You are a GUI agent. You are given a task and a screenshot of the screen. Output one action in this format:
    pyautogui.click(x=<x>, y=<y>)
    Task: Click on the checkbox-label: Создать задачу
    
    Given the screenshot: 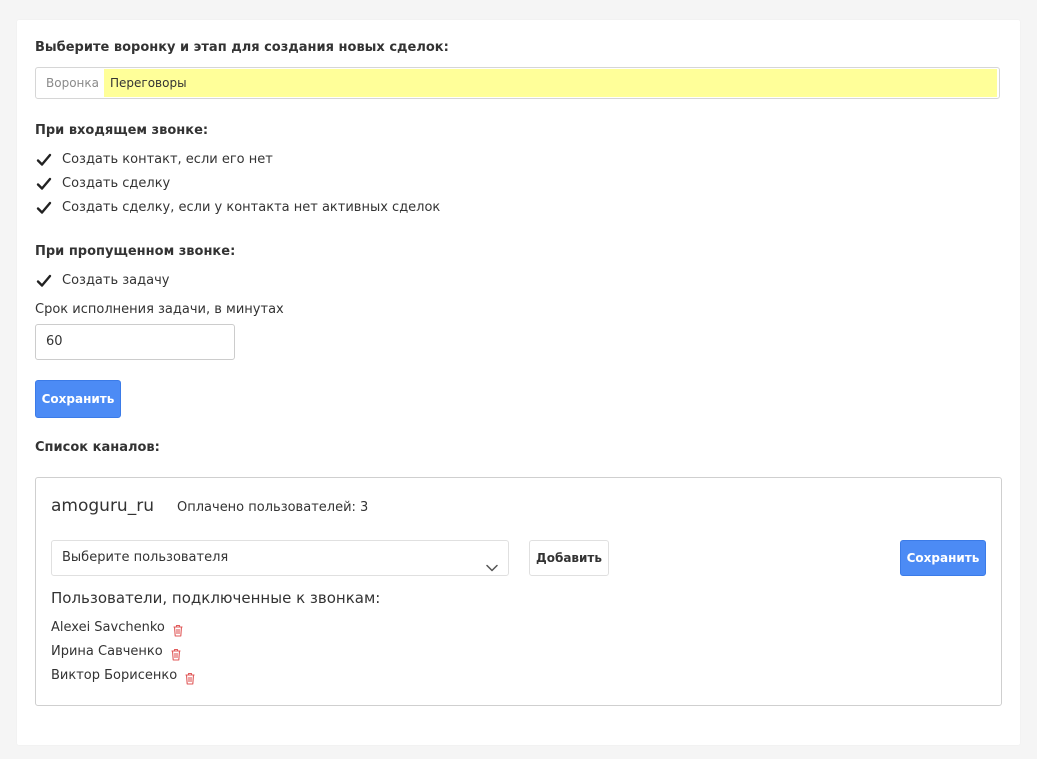 What is the action you would take?
    pyautogui.click(x=116, y=280)
    